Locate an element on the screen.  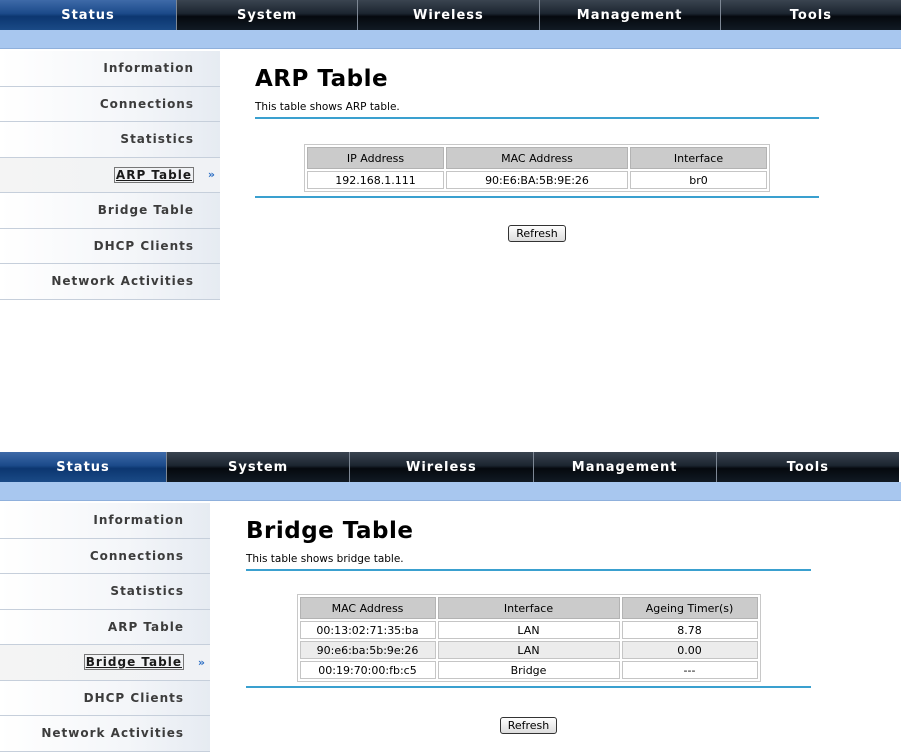
table-cell: --- is located at coordinates (689, 670).